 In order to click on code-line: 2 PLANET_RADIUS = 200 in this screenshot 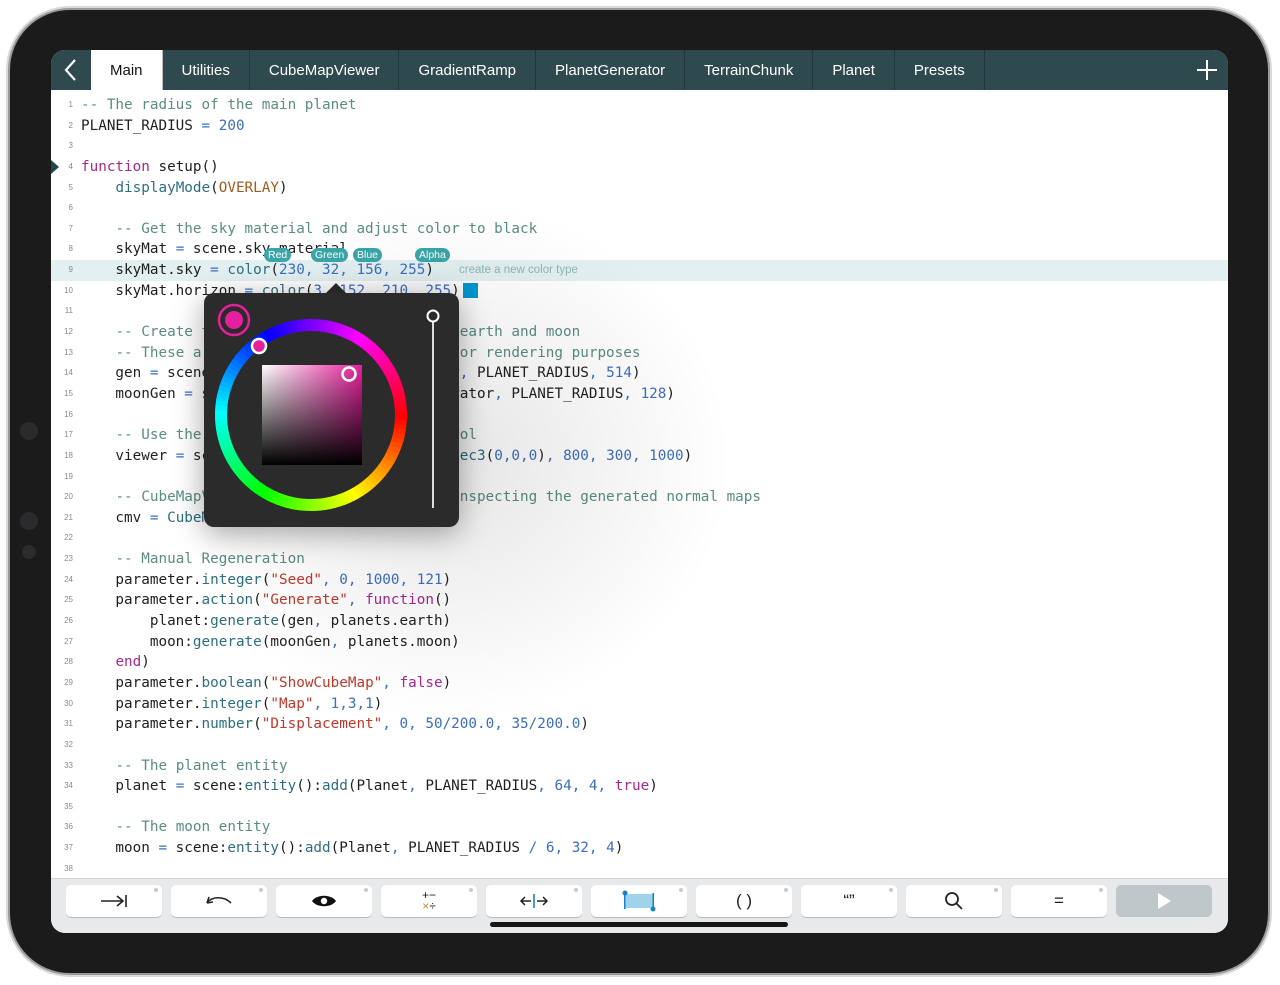, I will do `click(639, 126)`.